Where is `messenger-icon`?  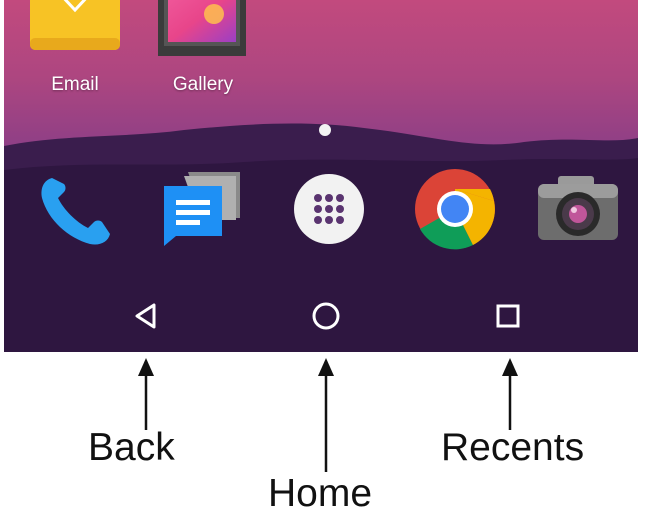 messenger-icon is located at coordinates (202, 209).